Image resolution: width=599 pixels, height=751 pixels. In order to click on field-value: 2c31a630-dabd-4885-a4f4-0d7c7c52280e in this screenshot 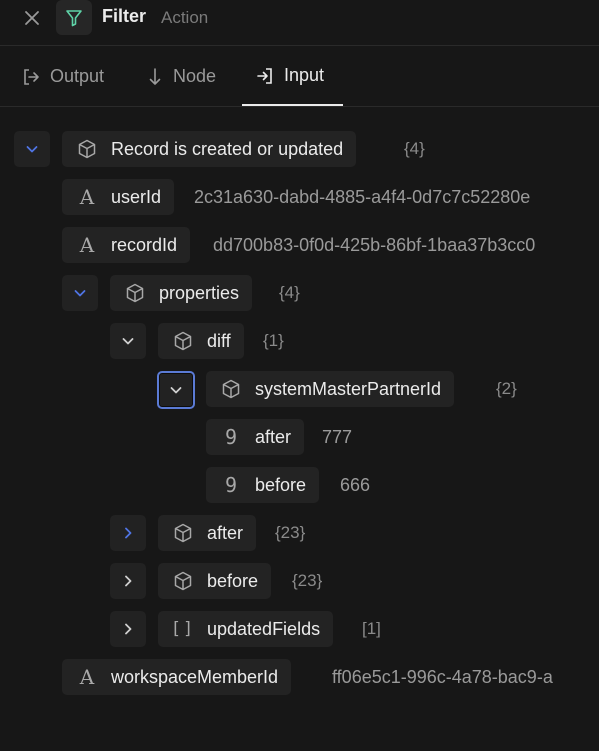, I will do `click(362, 197)`.